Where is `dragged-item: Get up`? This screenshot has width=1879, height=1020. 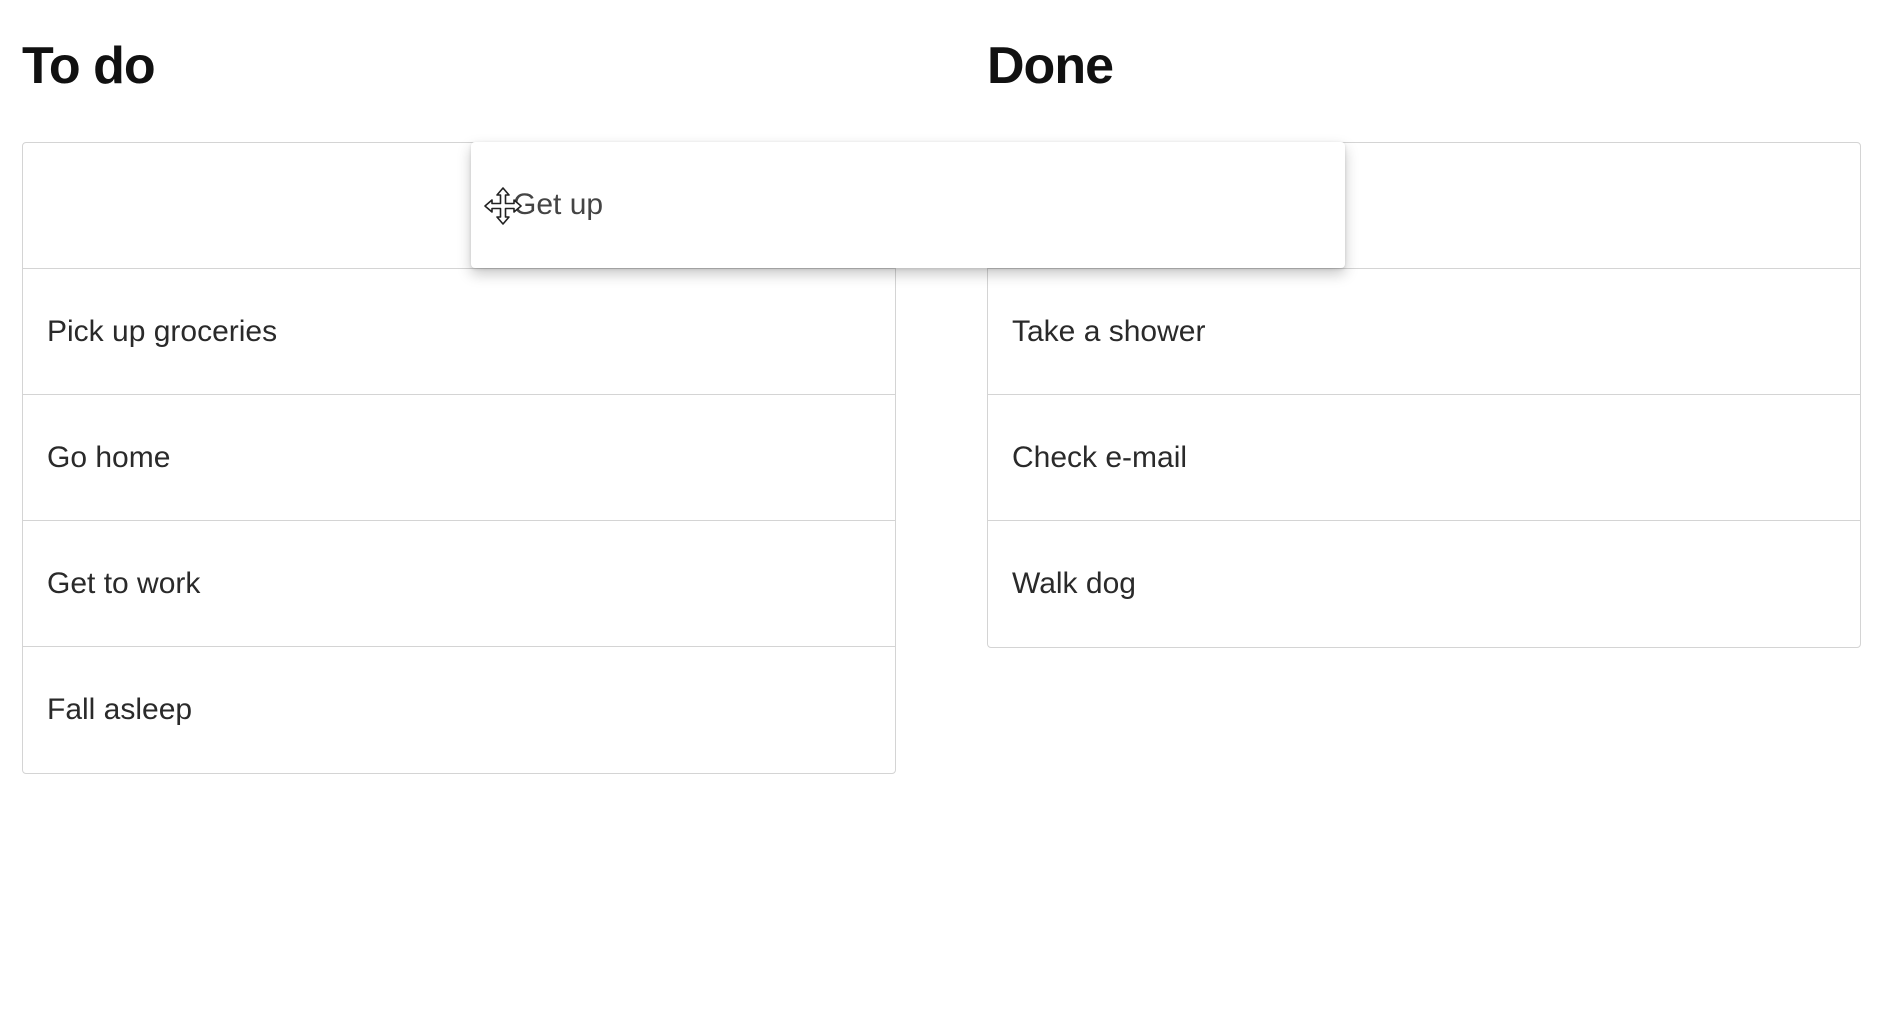
dragged-item: Get up is located at coordinates (908, 205).